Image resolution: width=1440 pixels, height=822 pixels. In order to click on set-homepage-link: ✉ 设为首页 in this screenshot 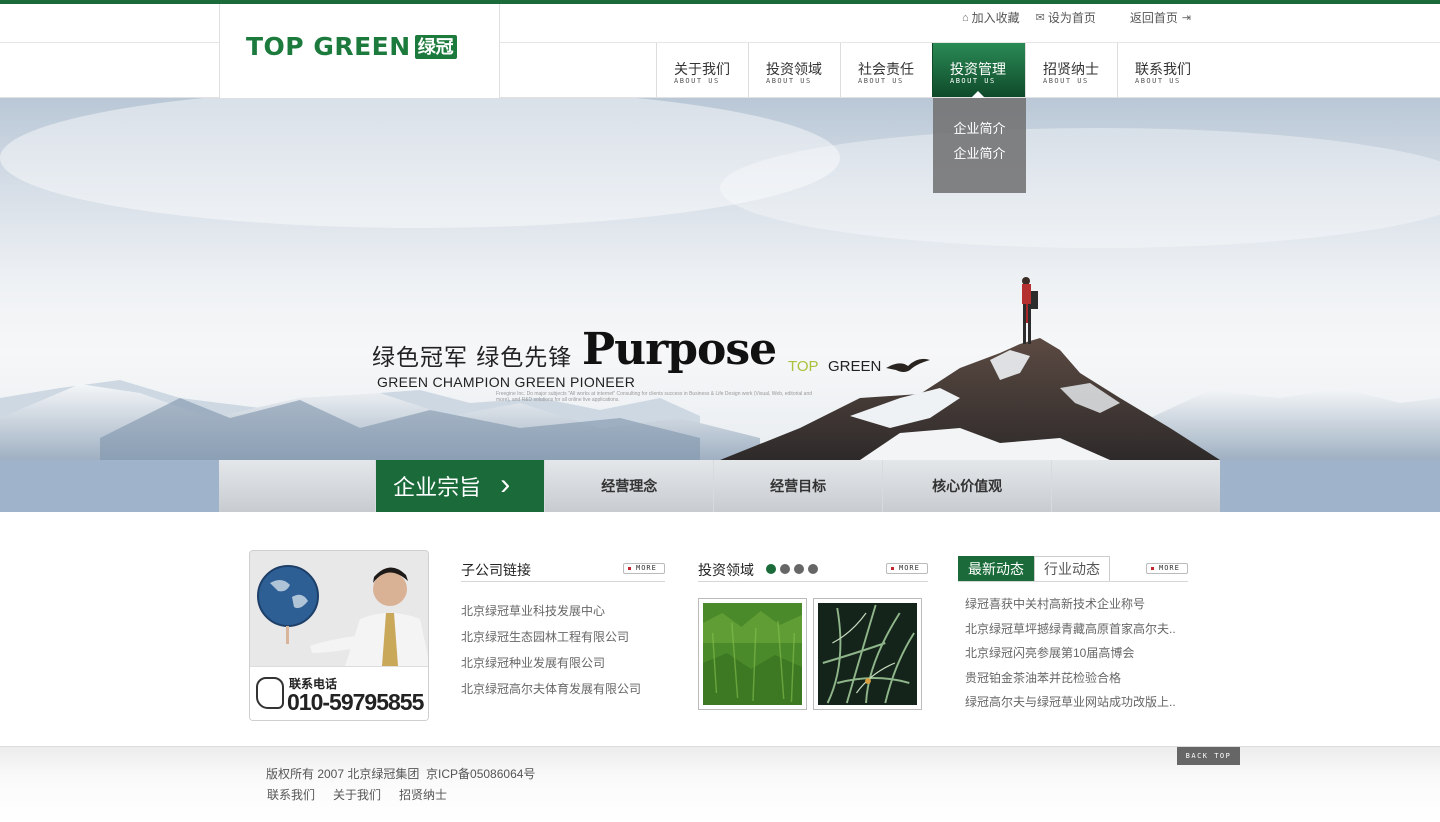, I will do `click(1066, 17)`.